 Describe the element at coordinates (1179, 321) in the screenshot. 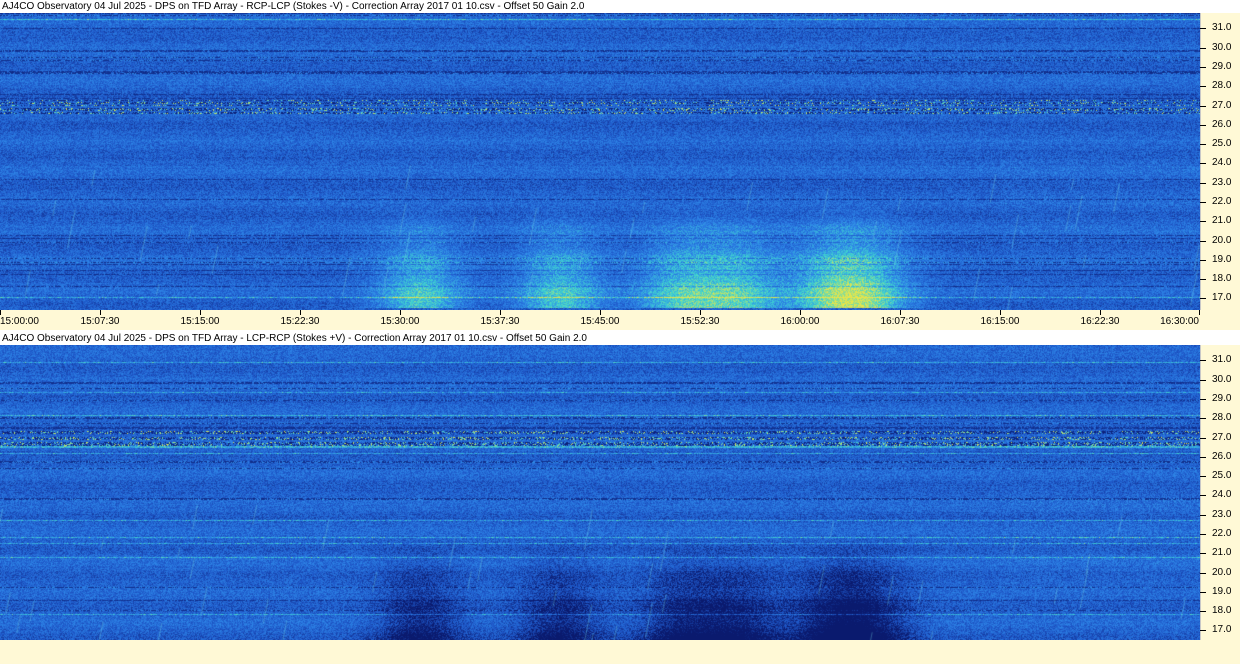

I see `x-tick-label: 16:30:00` at that location.